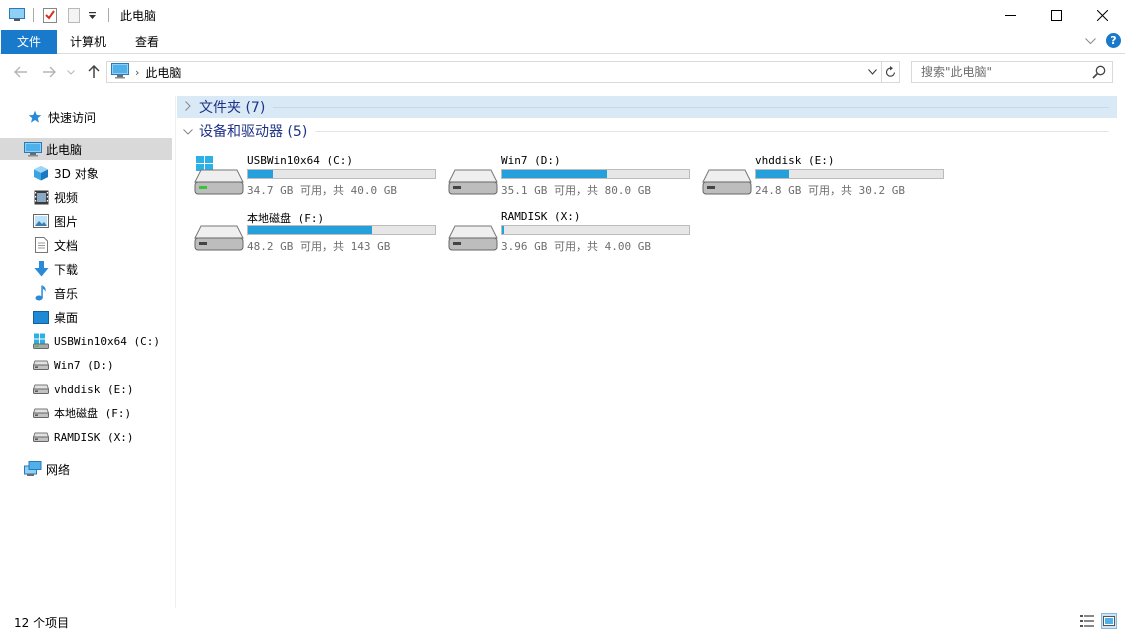  I want to click on sidebar-item-desktop: 桌面, so click(86, 317).